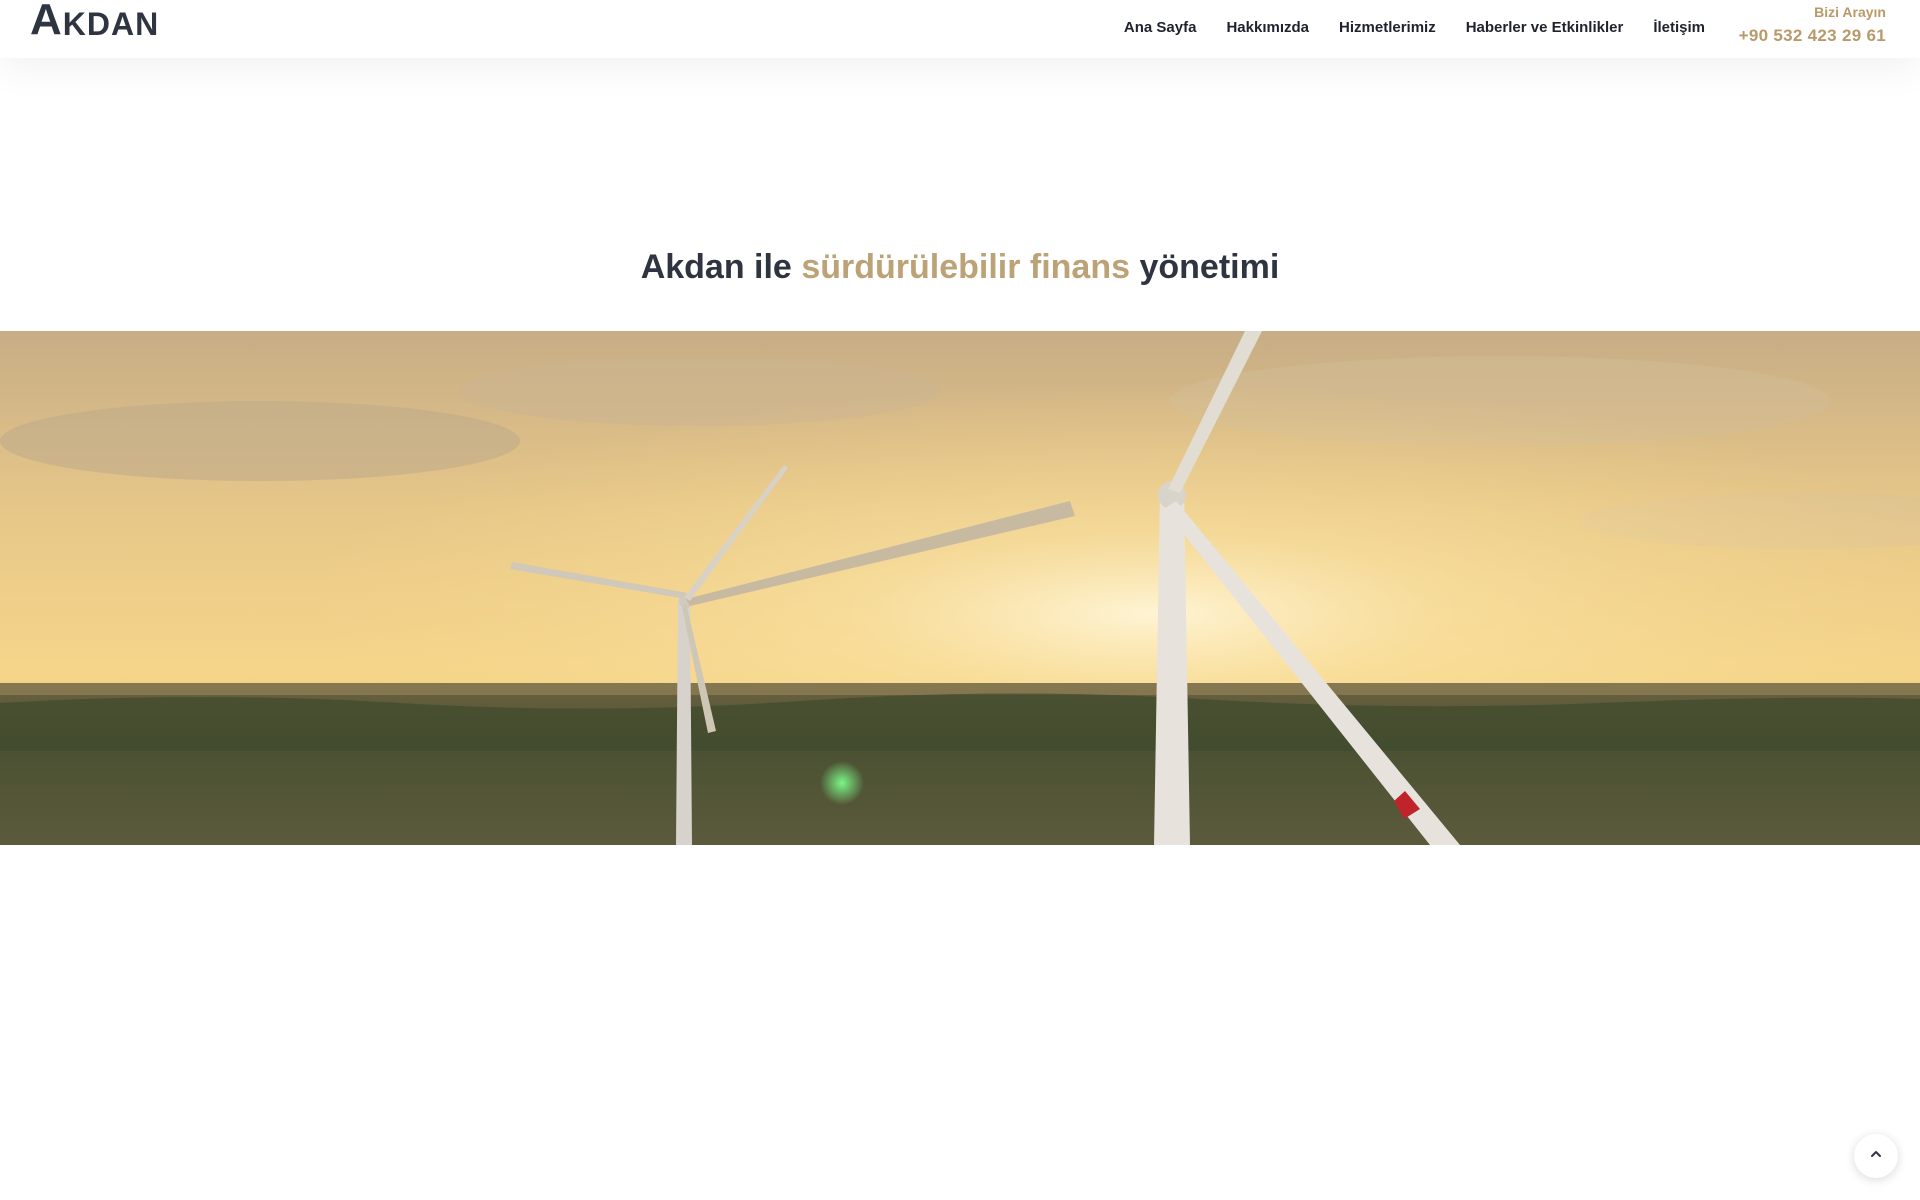 This screenshot has width=1920, height=1200. What do you see at coordinates (1267, 27) in the screenshot?
I see `nav-about: Hakkımızda` at bounding box center [1267, 27].